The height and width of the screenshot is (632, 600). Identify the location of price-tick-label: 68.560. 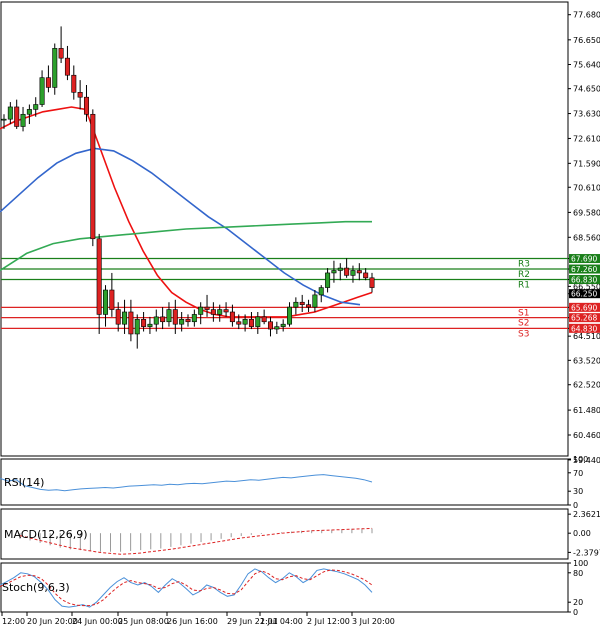
(586, 237).